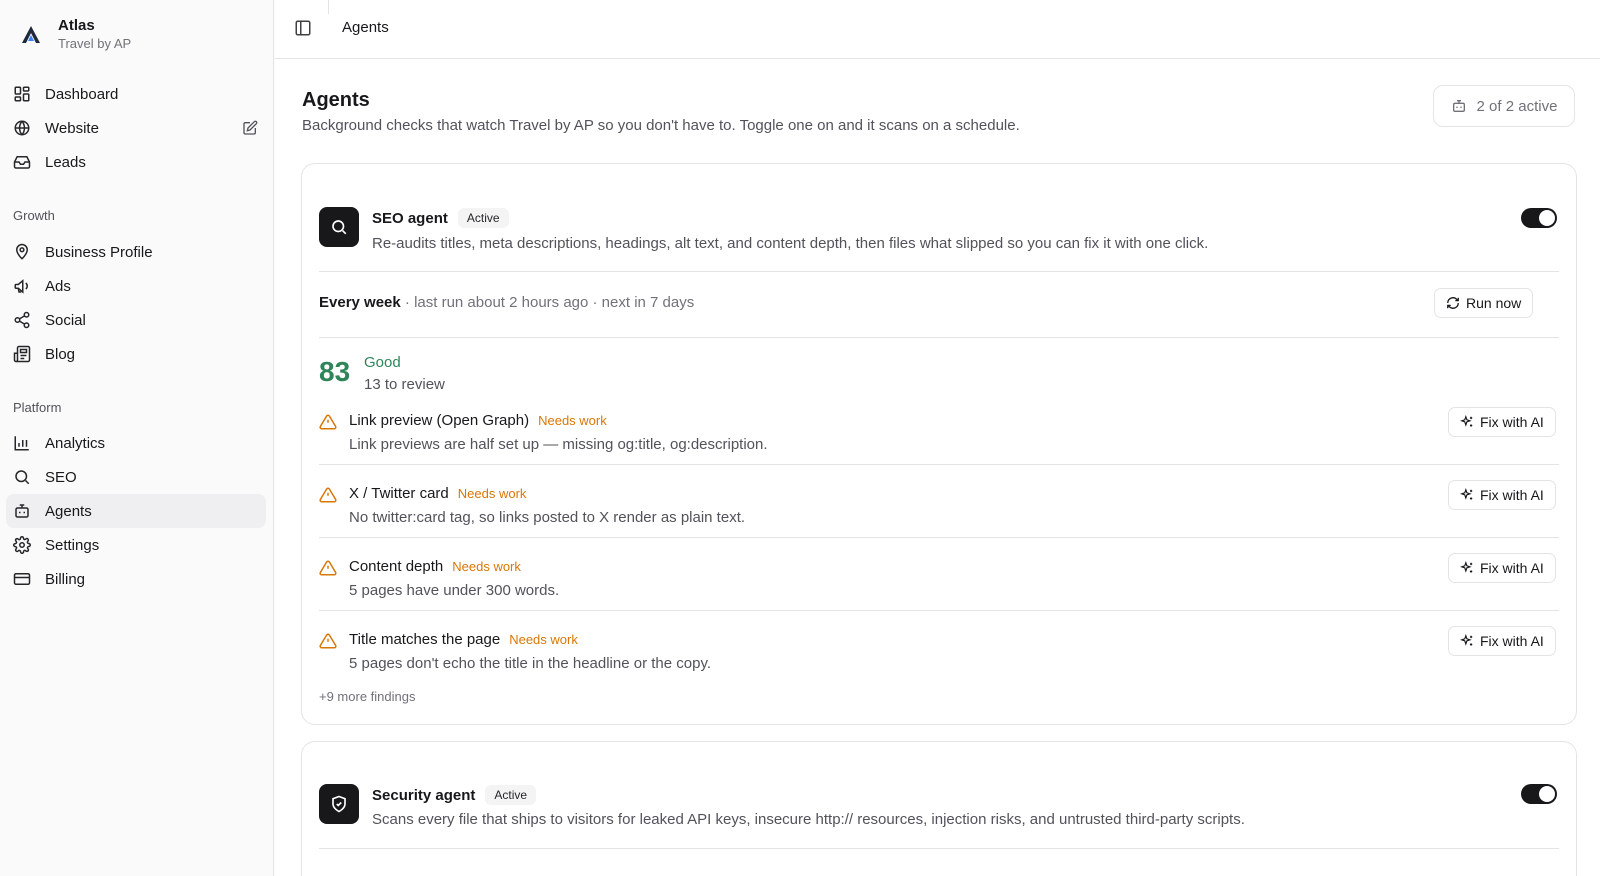 The image size is (1600, 876). What do you see at coordinates (31, 34) in the screenshot?
I see `atlas-logo-icon` at bounding box center [31, 34].